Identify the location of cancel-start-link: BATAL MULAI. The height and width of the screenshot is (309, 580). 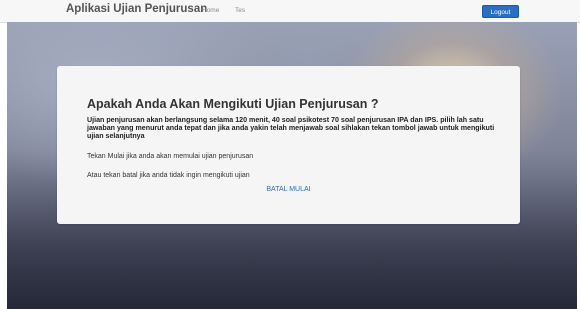
(288, 189).